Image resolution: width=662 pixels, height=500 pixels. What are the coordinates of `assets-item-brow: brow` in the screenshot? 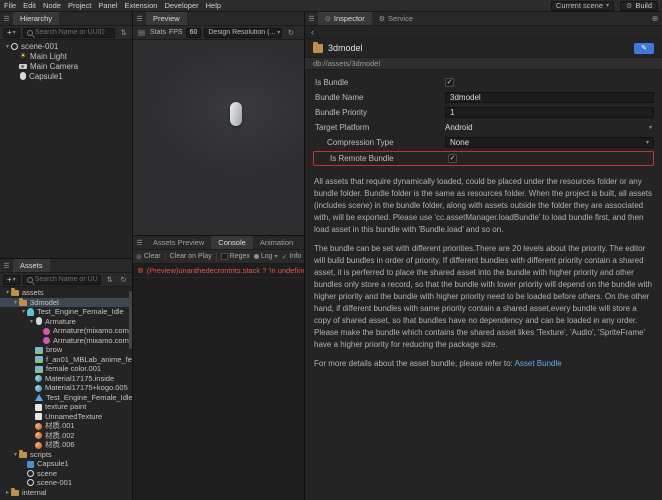 It's located at (66, 350).